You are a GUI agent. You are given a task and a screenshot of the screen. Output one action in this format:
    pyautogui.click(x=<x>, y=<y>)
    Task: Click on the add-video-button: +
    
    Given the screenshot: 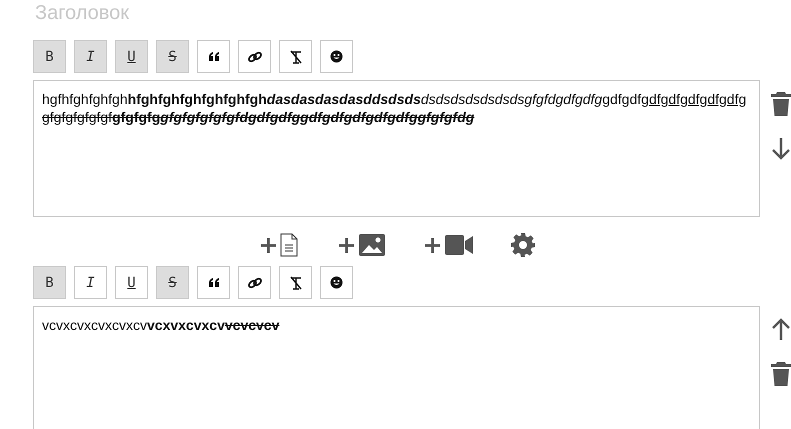 What is the action you would take?
    pyautogui.click(x=447, y=245)
    